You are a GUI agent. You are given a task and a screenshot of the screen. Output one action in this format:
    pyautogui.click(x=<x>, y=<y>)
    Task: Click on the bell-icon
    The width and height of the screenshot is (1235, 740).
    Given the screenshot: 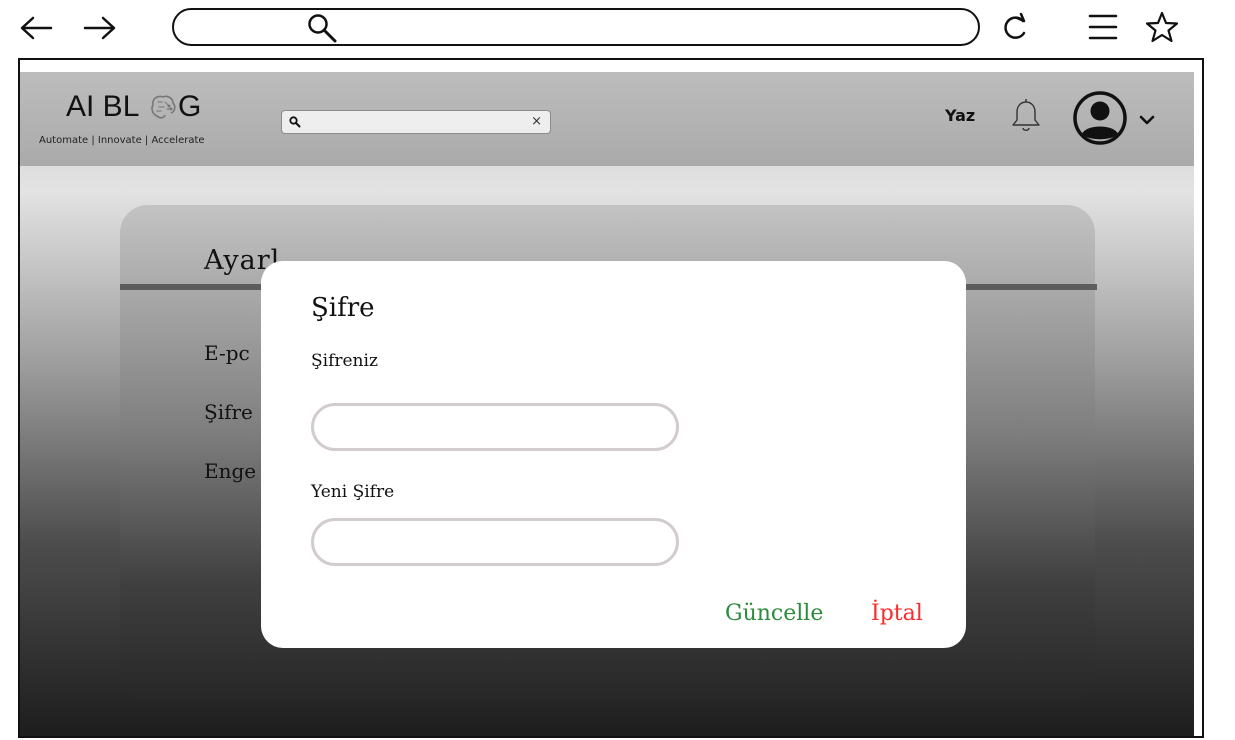 What is the action you would take?
    pyautogui.click(x=1026, y=116)
    